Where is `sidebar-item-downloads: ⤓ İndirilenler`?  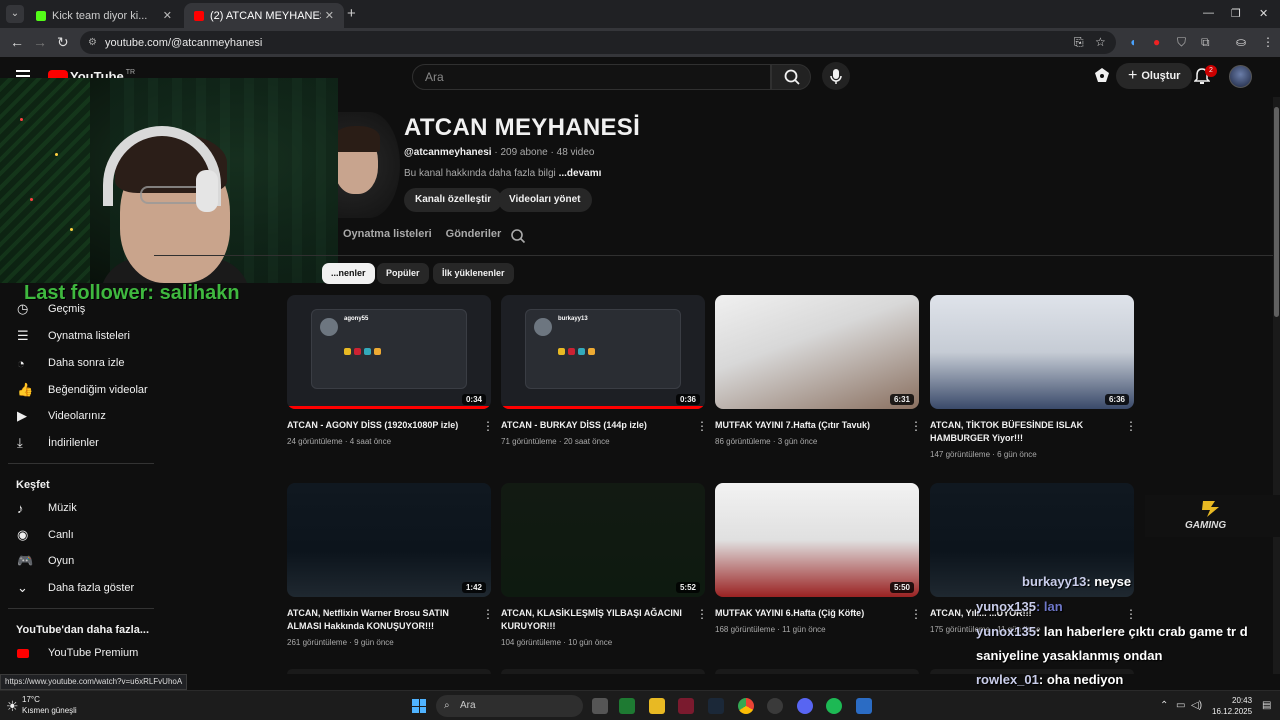
sidebar-item-downloads: ⤓ İndirilenler is located at coordinates (77, 443).